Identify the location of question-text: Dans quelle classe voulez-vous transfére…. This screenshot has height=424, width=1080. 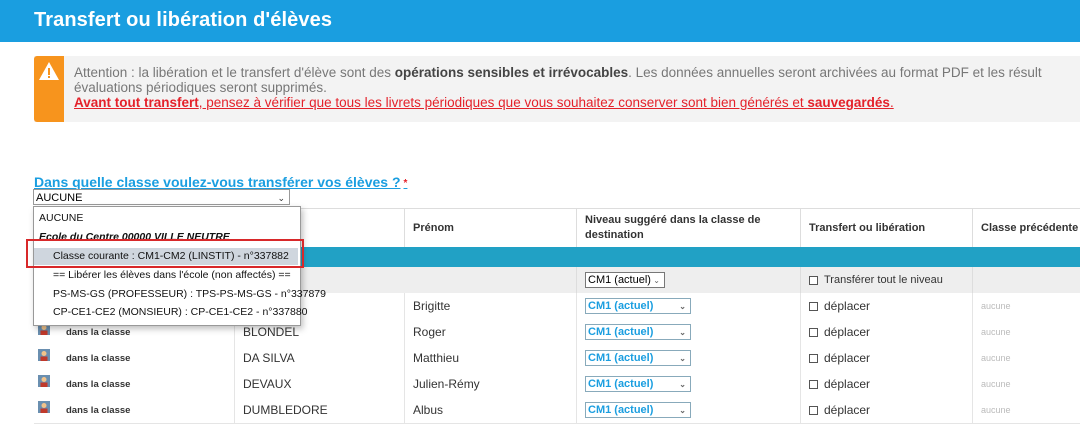
(217, 182).